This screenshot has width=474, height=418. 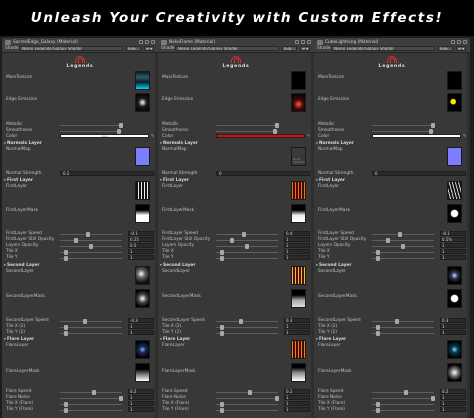 I want to click on flare-layer-mask-slot, so click(x=142, y=372).